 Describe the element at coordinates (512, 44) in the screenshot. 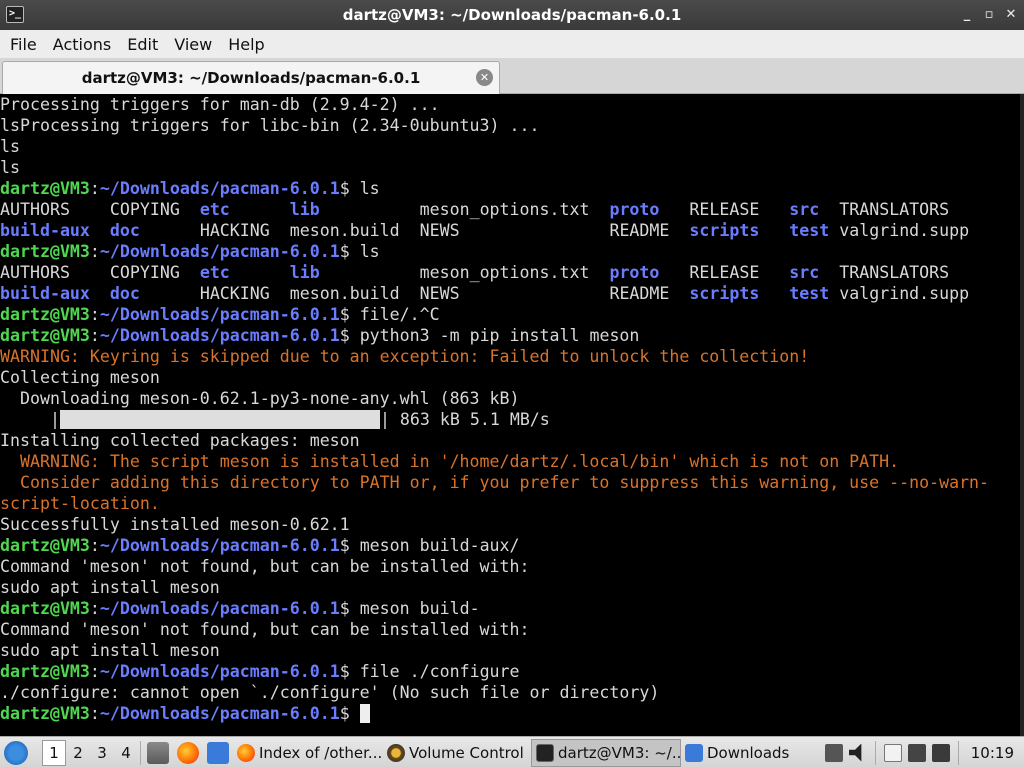

I see `menu-bar: File Actions Edit View Help` at that location.